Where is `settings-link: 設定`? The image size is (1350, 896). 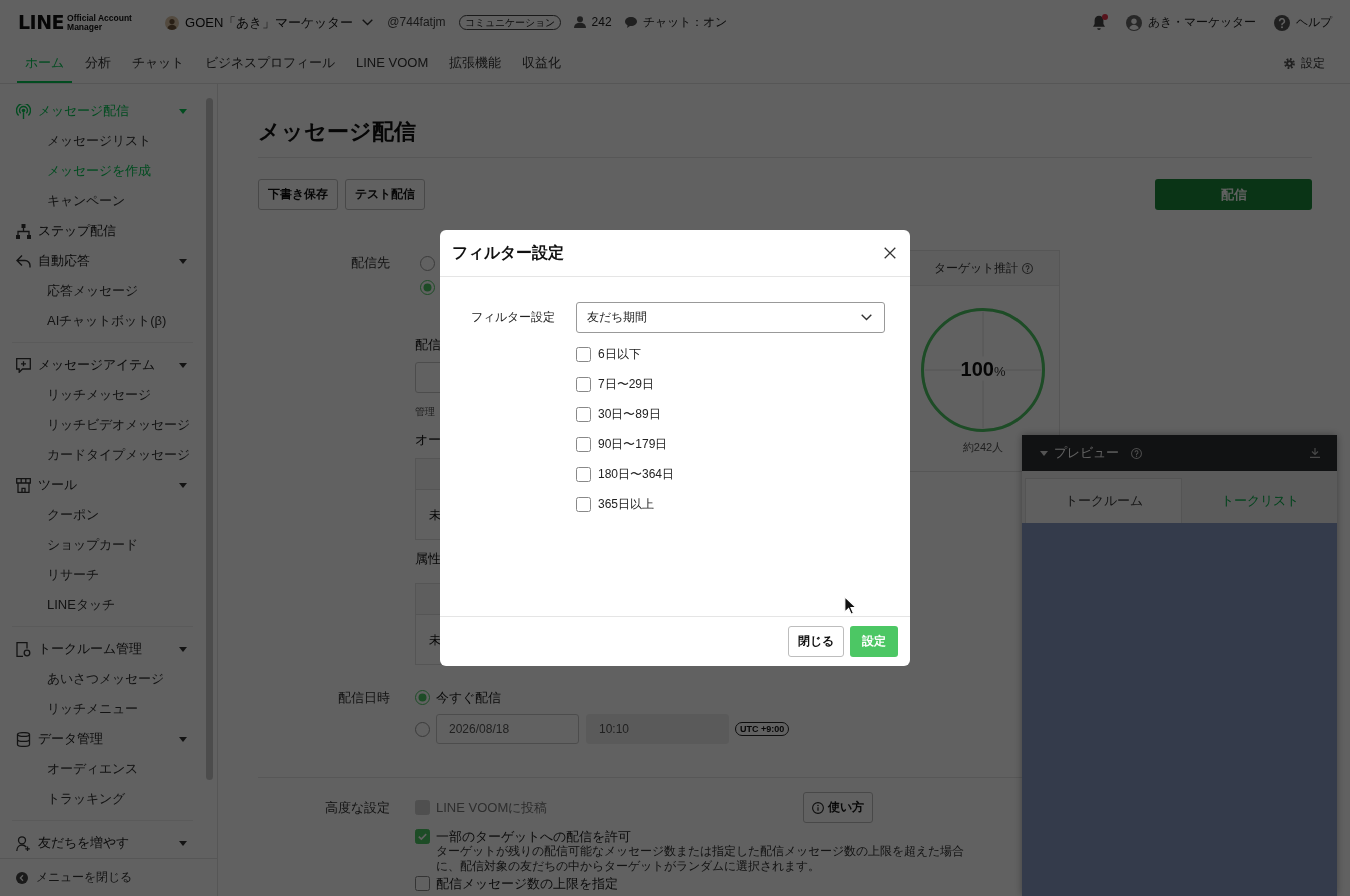 settings-link: 設定 is located at coordinates (1304, 64).